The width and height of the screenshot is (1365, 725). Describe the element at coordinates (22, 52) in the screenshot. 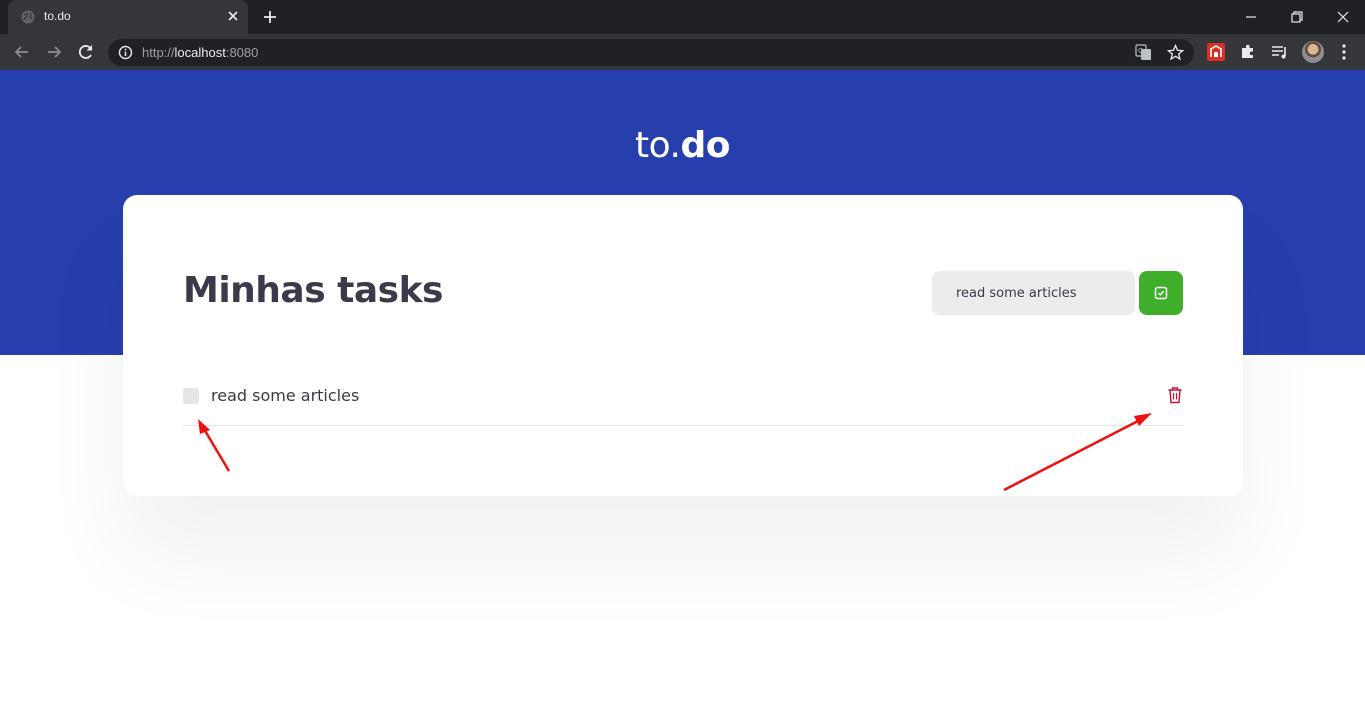

I see `back-icon` at that location.